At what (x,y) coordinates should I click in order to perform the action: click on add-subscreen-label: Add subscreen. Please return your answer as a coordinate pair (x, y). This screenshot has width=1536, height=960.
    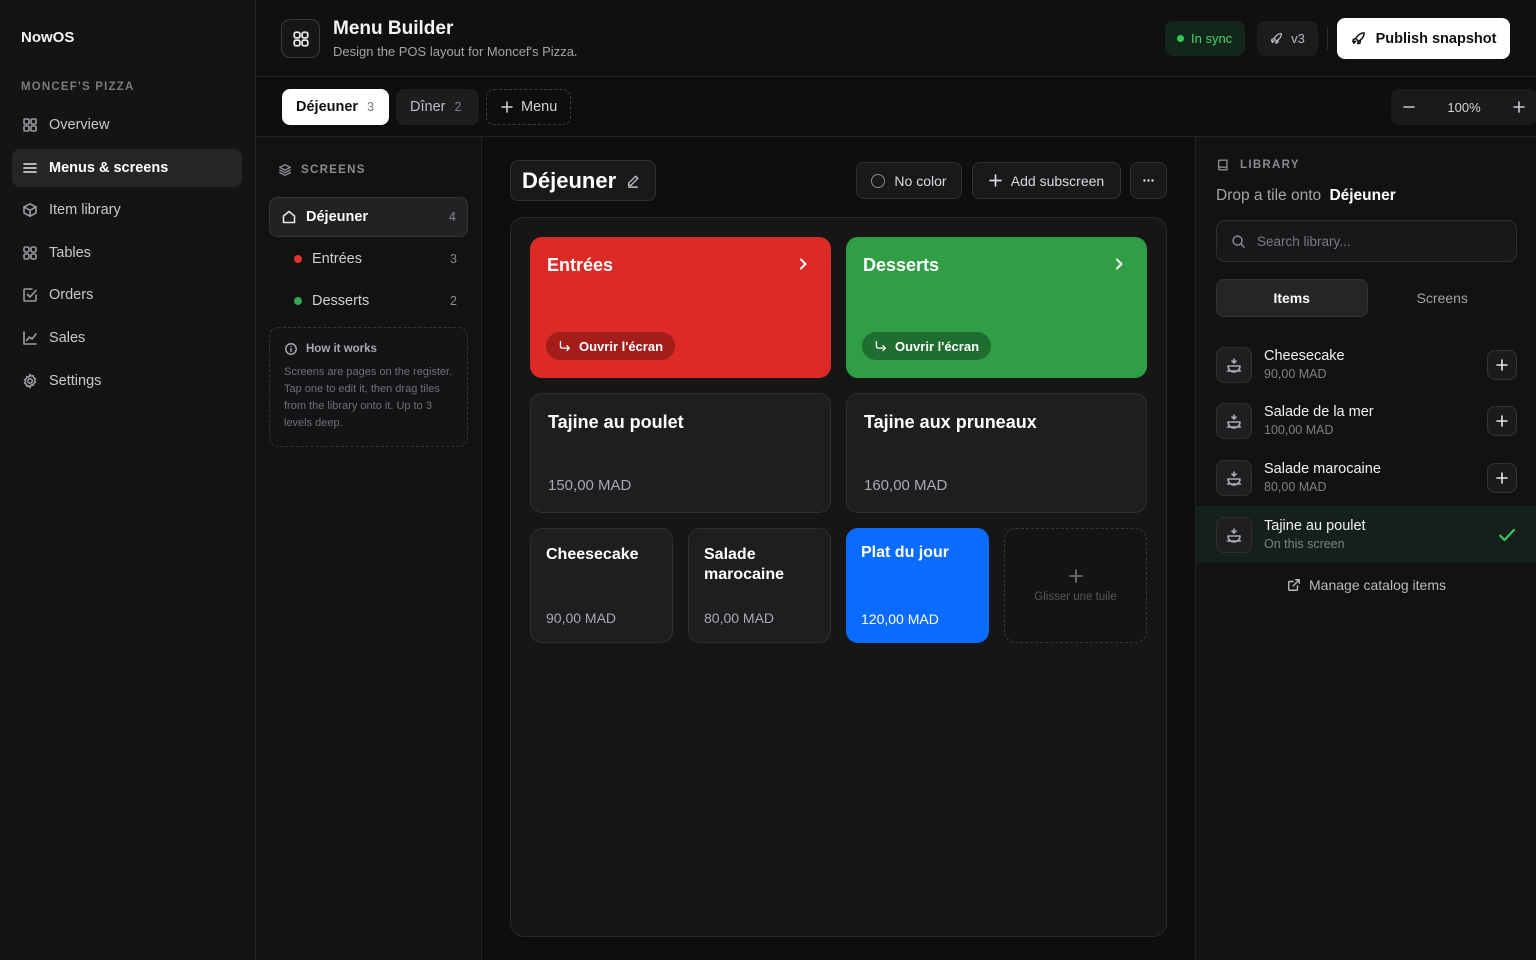
    Looking at the image, I should click on (1057, 180).